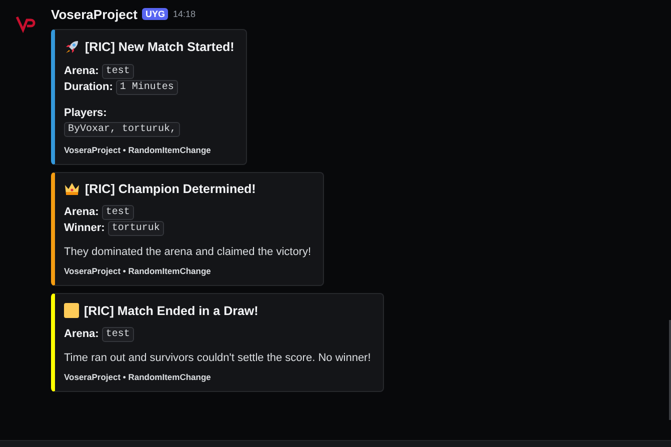 This screenshot has height=447, width=671. I want to click on field-label: Winner:, so click(84, 228).